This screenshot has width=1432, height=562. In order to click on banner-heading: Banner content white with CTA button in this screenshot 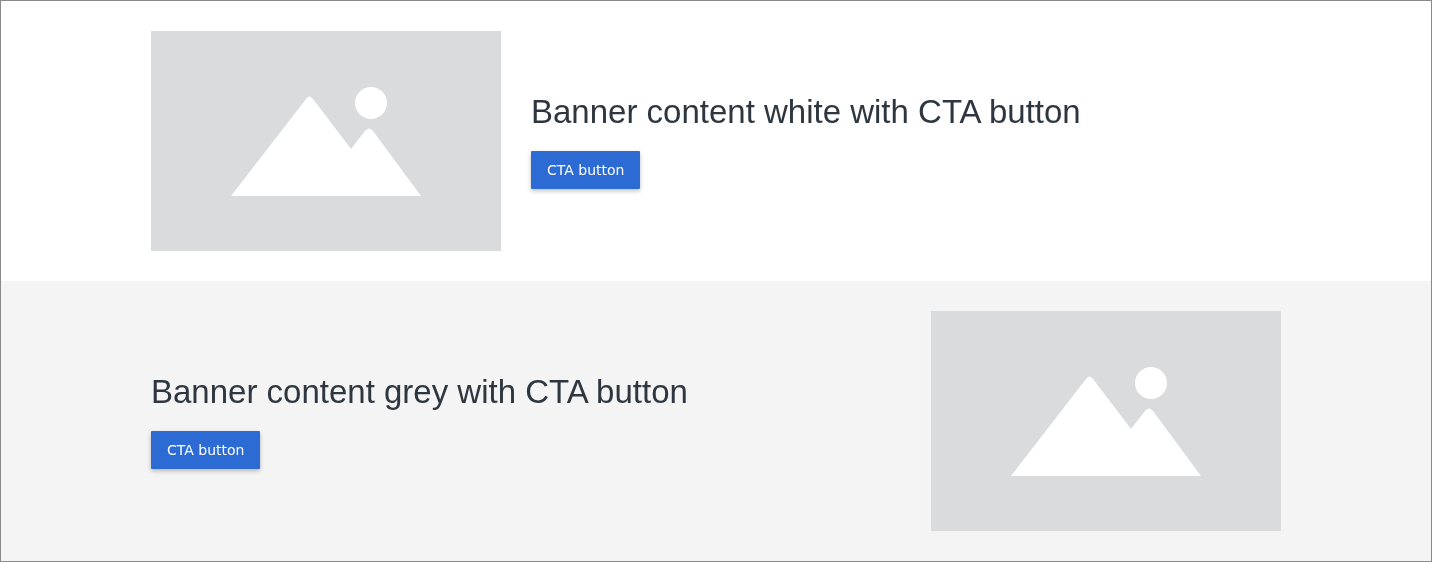, I will do `click(806, 112)`.